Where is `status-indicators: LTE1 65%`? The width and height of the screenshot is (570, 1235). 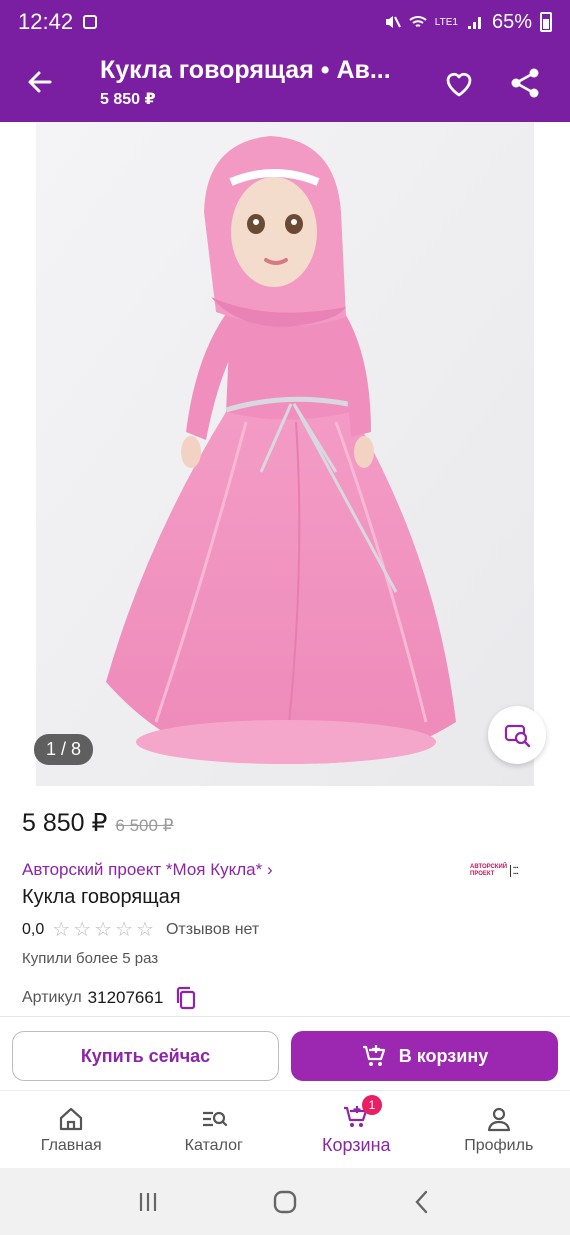
status-indicators: LTE1 65% is located at coordinates (467, 22).